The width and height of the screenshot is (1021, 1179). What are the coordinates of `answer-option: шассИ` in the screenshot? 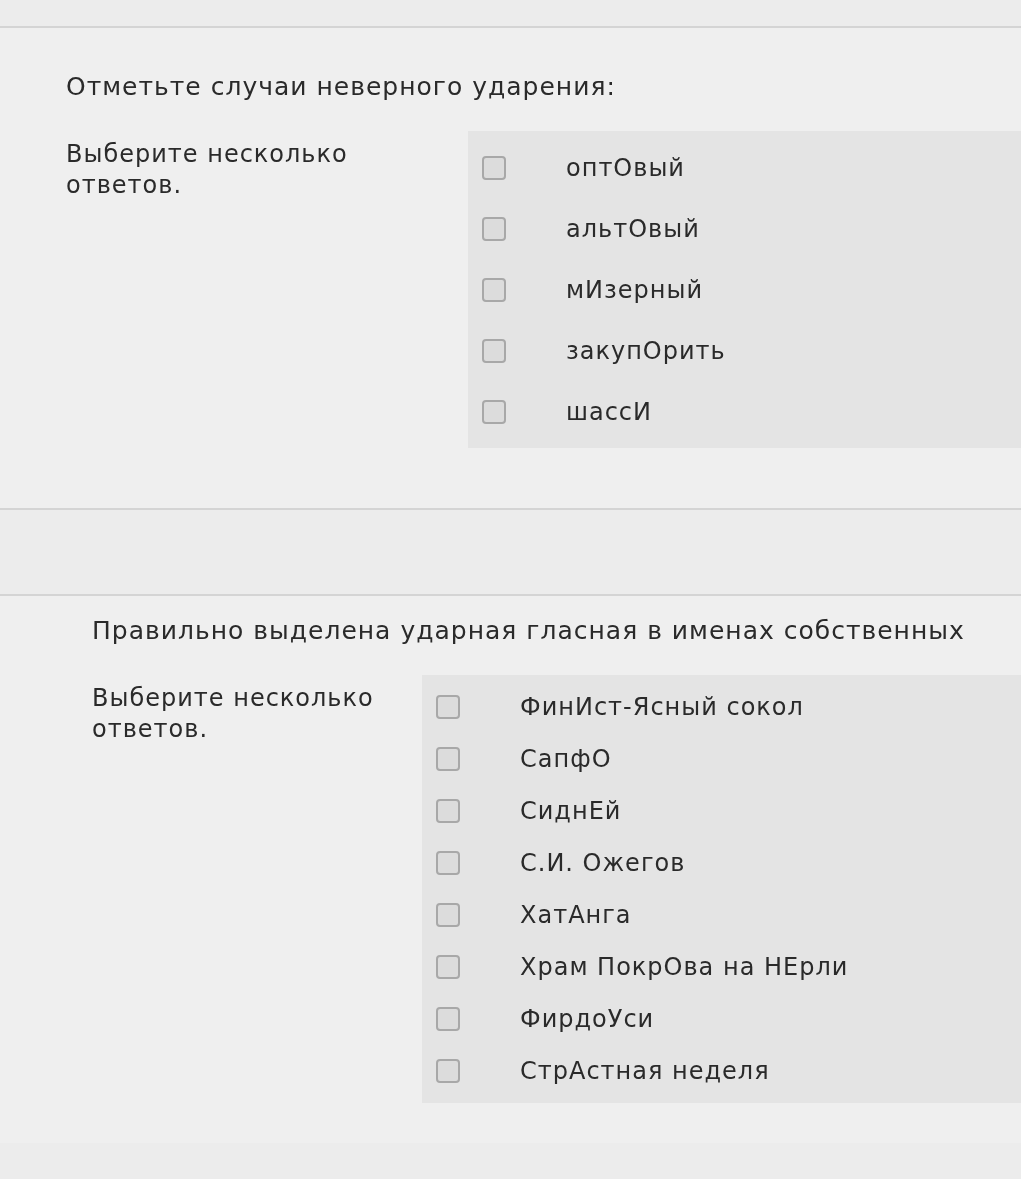 It's located at (609, 411).